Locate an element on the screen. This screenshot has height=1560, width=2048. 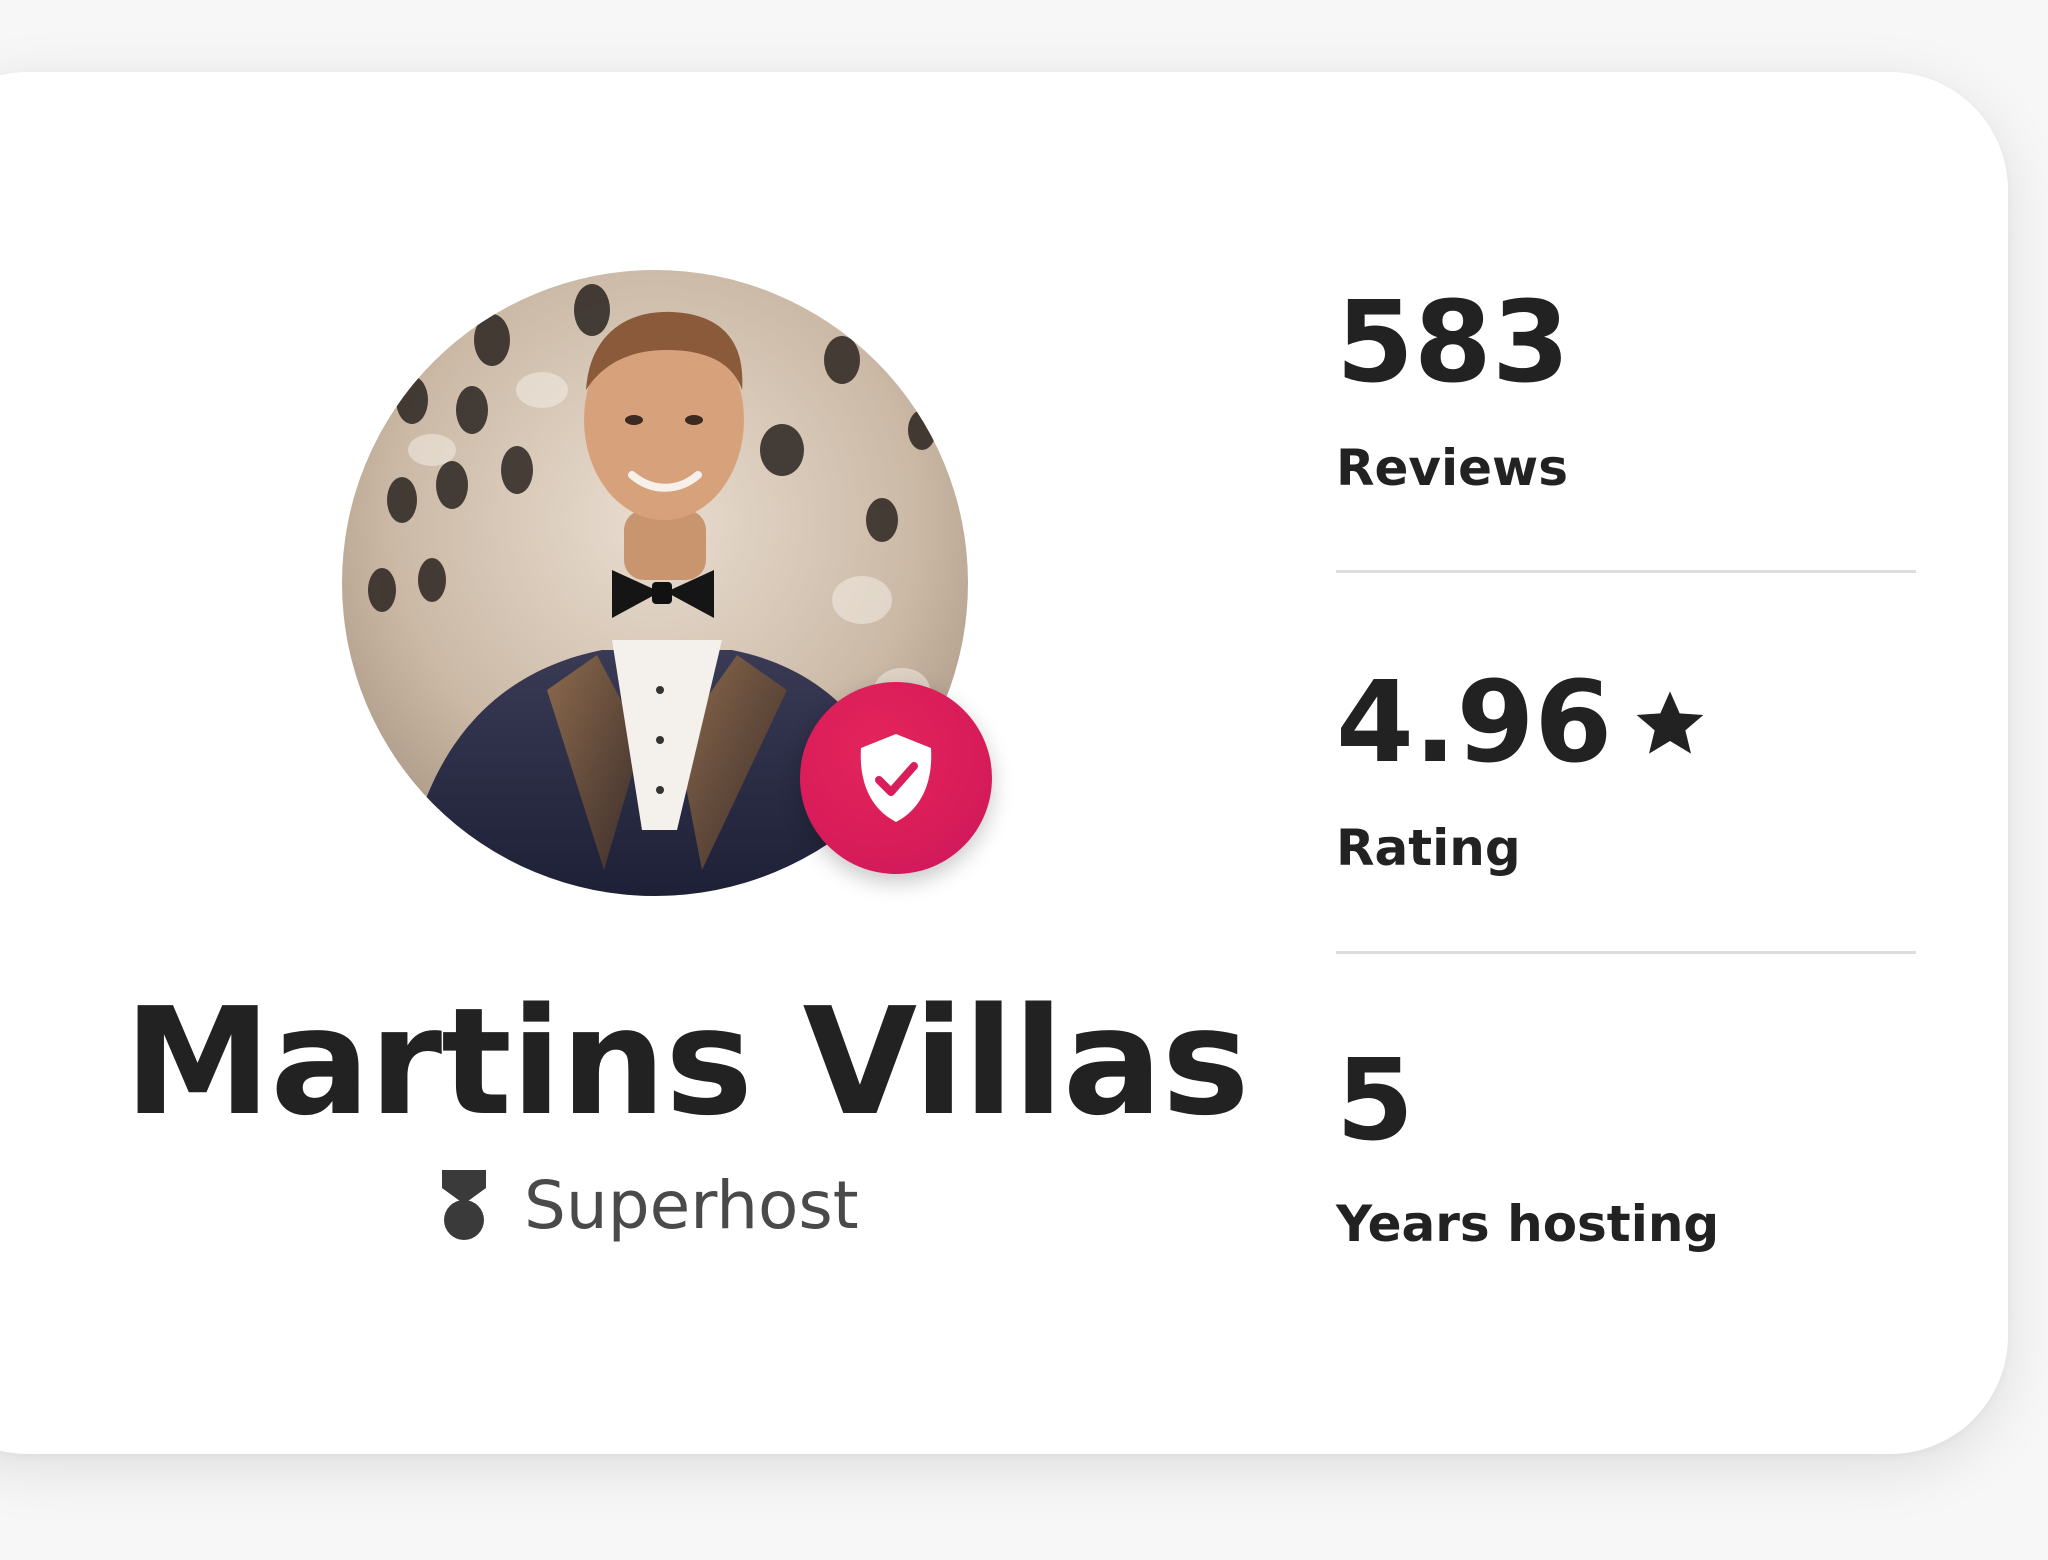
rating-value: 4.96 is located at coordinates (1523, 723).